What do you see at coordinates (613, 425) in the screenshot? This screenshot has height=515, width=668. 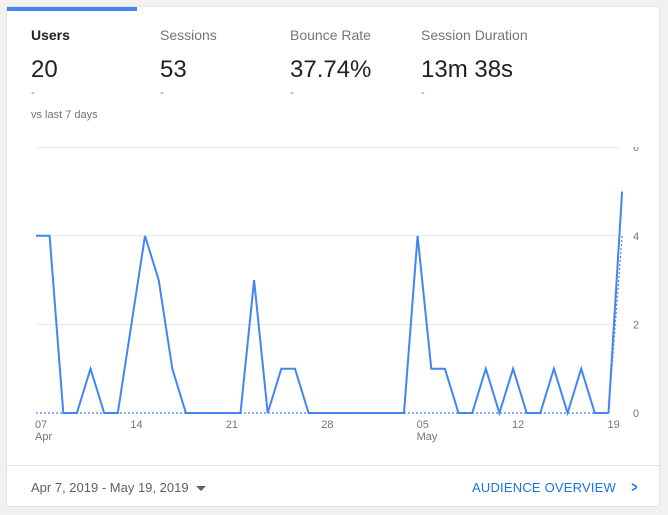 I see `x-tick-label: 19` at bounding box center [613, 425].